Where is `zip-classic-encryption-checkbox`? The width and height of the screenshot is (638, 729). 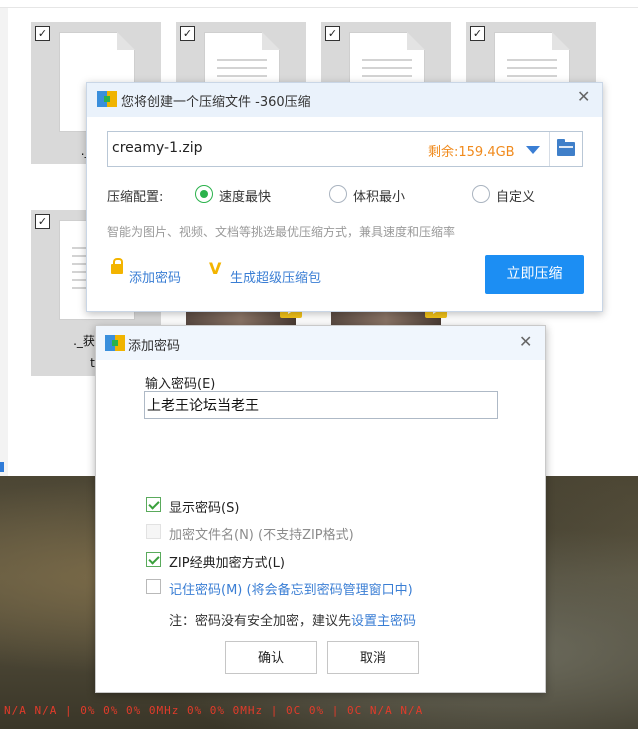 zip-classic-encryption-checkbox is located at coordinates (153, 559).